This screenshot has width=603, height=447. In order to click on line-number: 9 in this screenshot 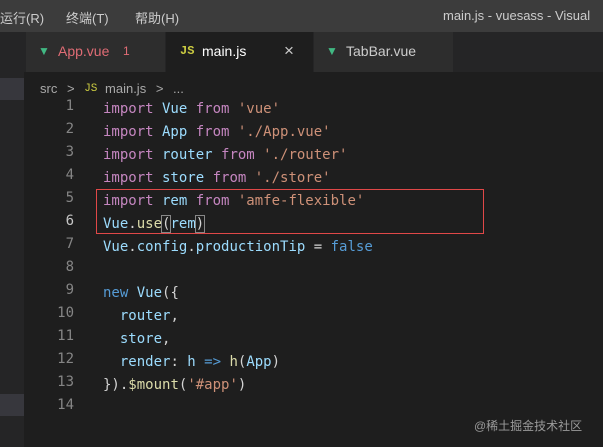, I will do `click(69, 290)`.